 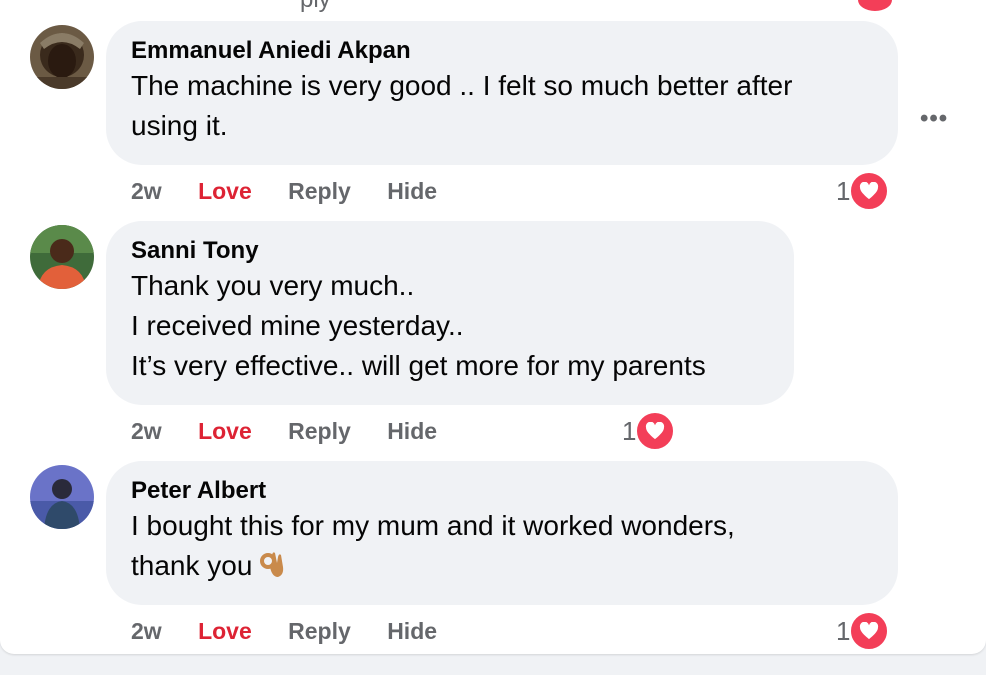 I want to click on comment-author: Peter Albert, so click(x=502, y=491).